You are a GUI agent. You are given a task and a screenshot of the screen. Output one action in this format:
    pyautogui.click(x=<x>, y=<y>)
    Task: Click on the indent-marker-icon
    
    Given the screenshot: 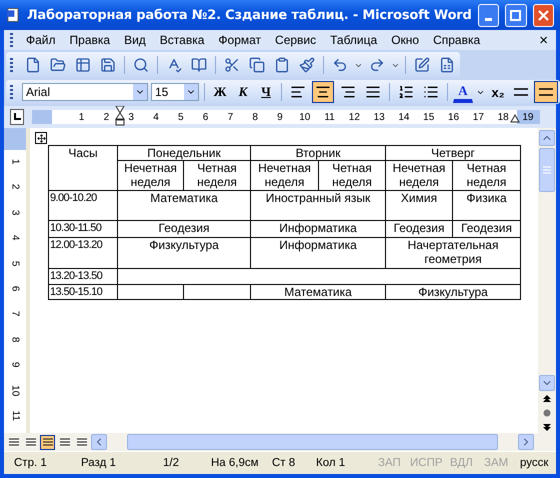 What is the action you would take?
    pyautogui.click(x=120, y=117)
    